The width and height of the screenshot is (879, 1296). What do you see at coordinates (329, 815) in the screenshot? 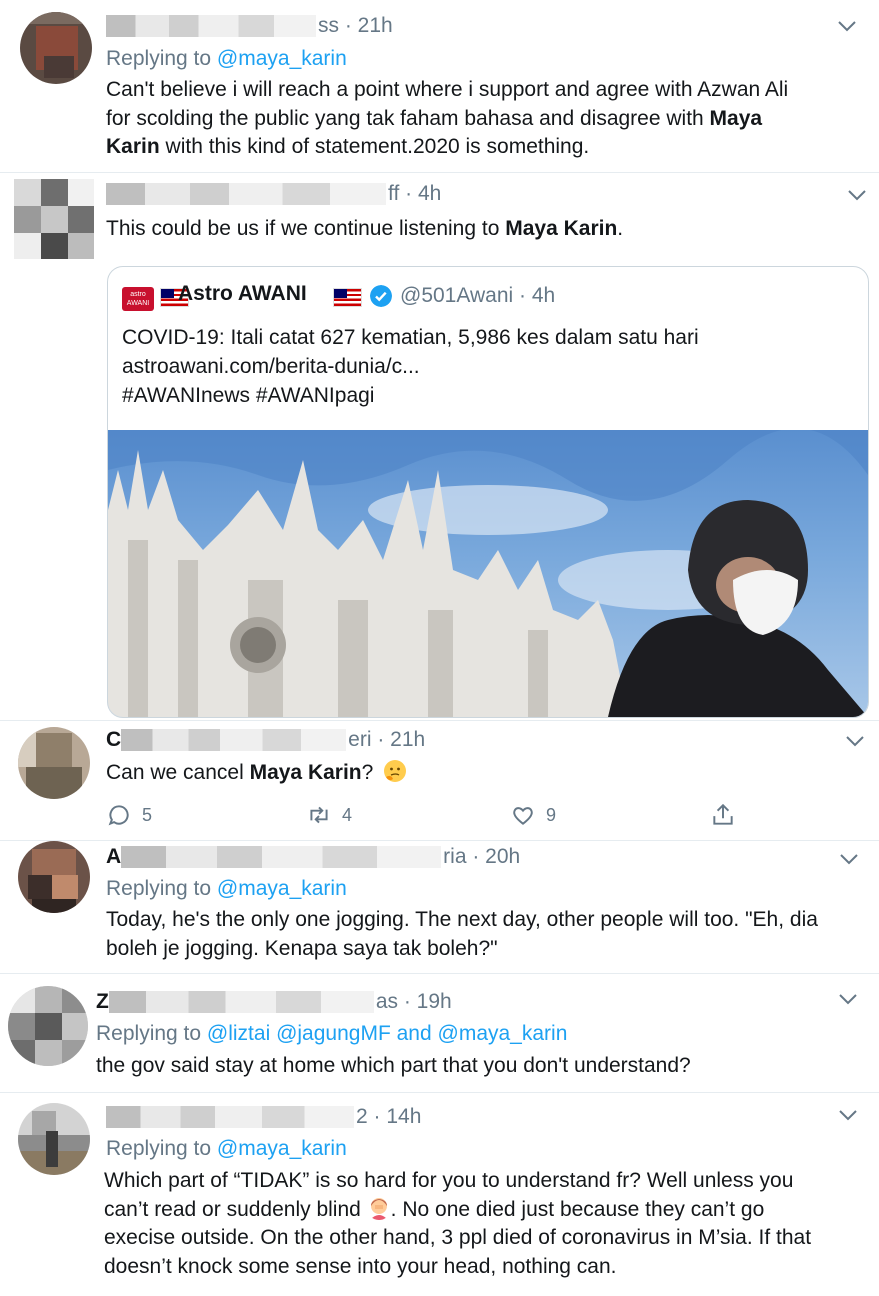
I see `retweet-button: 4` at bounding box center [329, 815].